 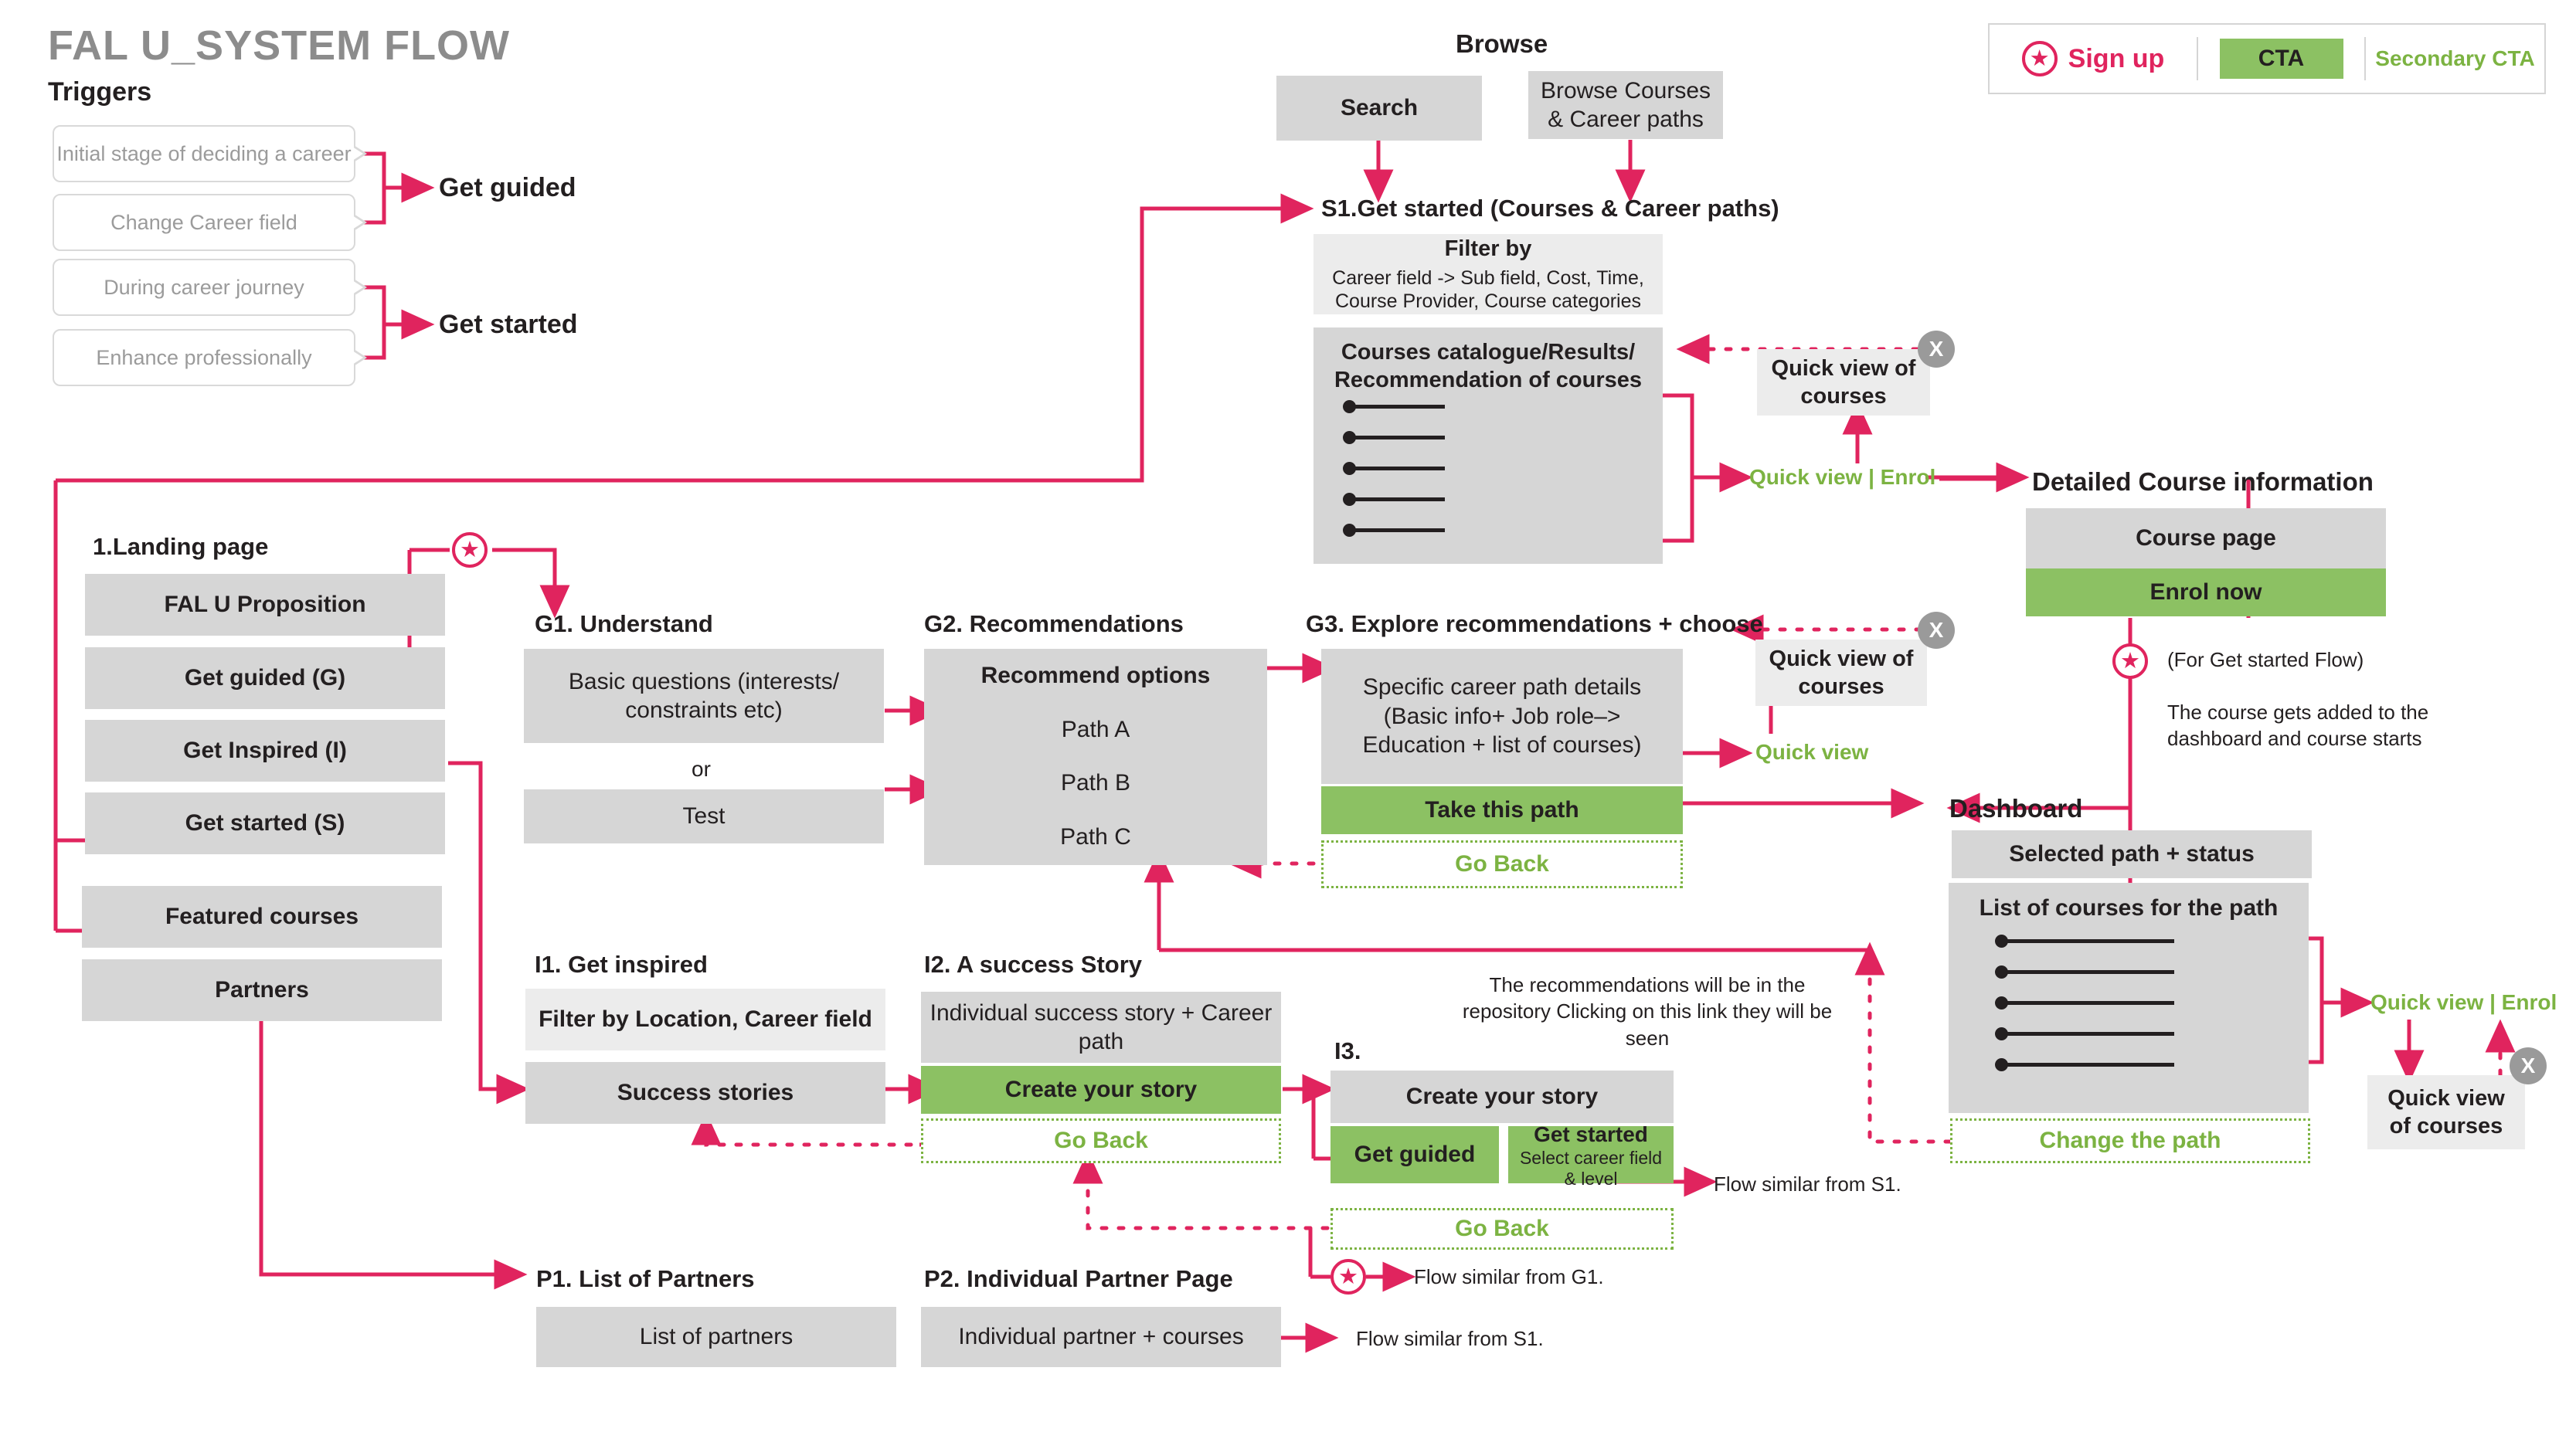 What do you see at coordinates (1450, 1338) in the screenshot?
I see `p2-flow-note: Flow similar from S1.` at bounding box center [1450, 1338].